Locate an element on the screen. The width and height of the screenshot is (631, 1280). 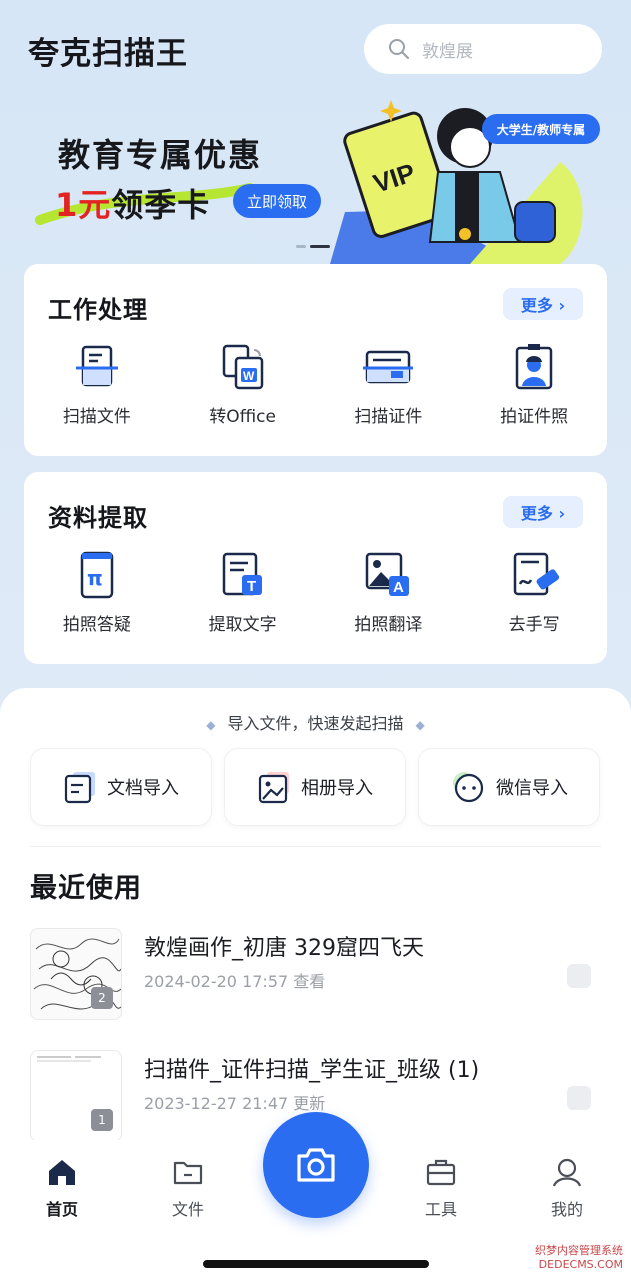
home-icon is located at coordinates (62, 1172).